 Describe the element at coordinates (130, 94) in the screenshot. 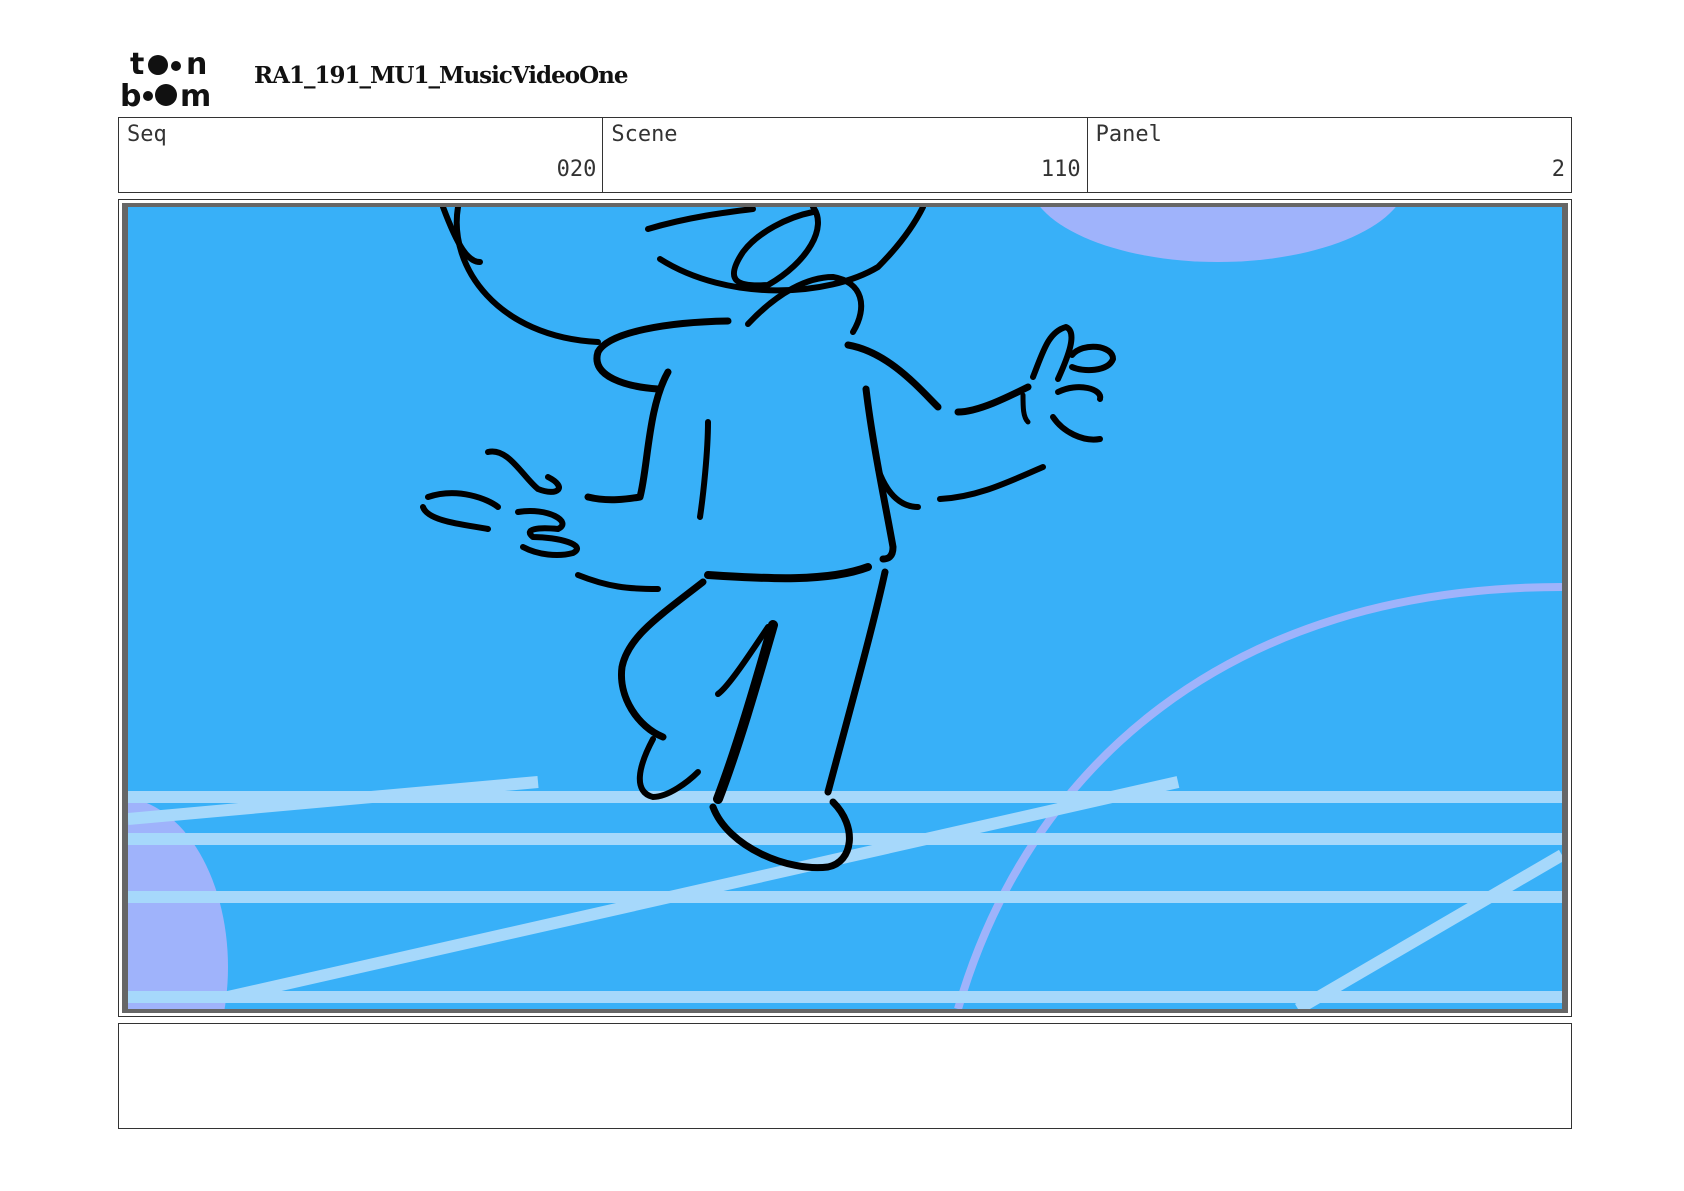

I see `svg-text: b` at that location.